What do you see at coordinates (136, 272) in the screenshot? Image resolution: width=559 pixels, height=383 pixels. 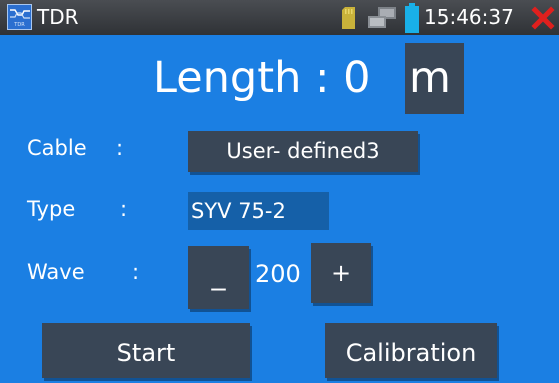 I see `wave-colon: :` at bounding box center [136, 272].